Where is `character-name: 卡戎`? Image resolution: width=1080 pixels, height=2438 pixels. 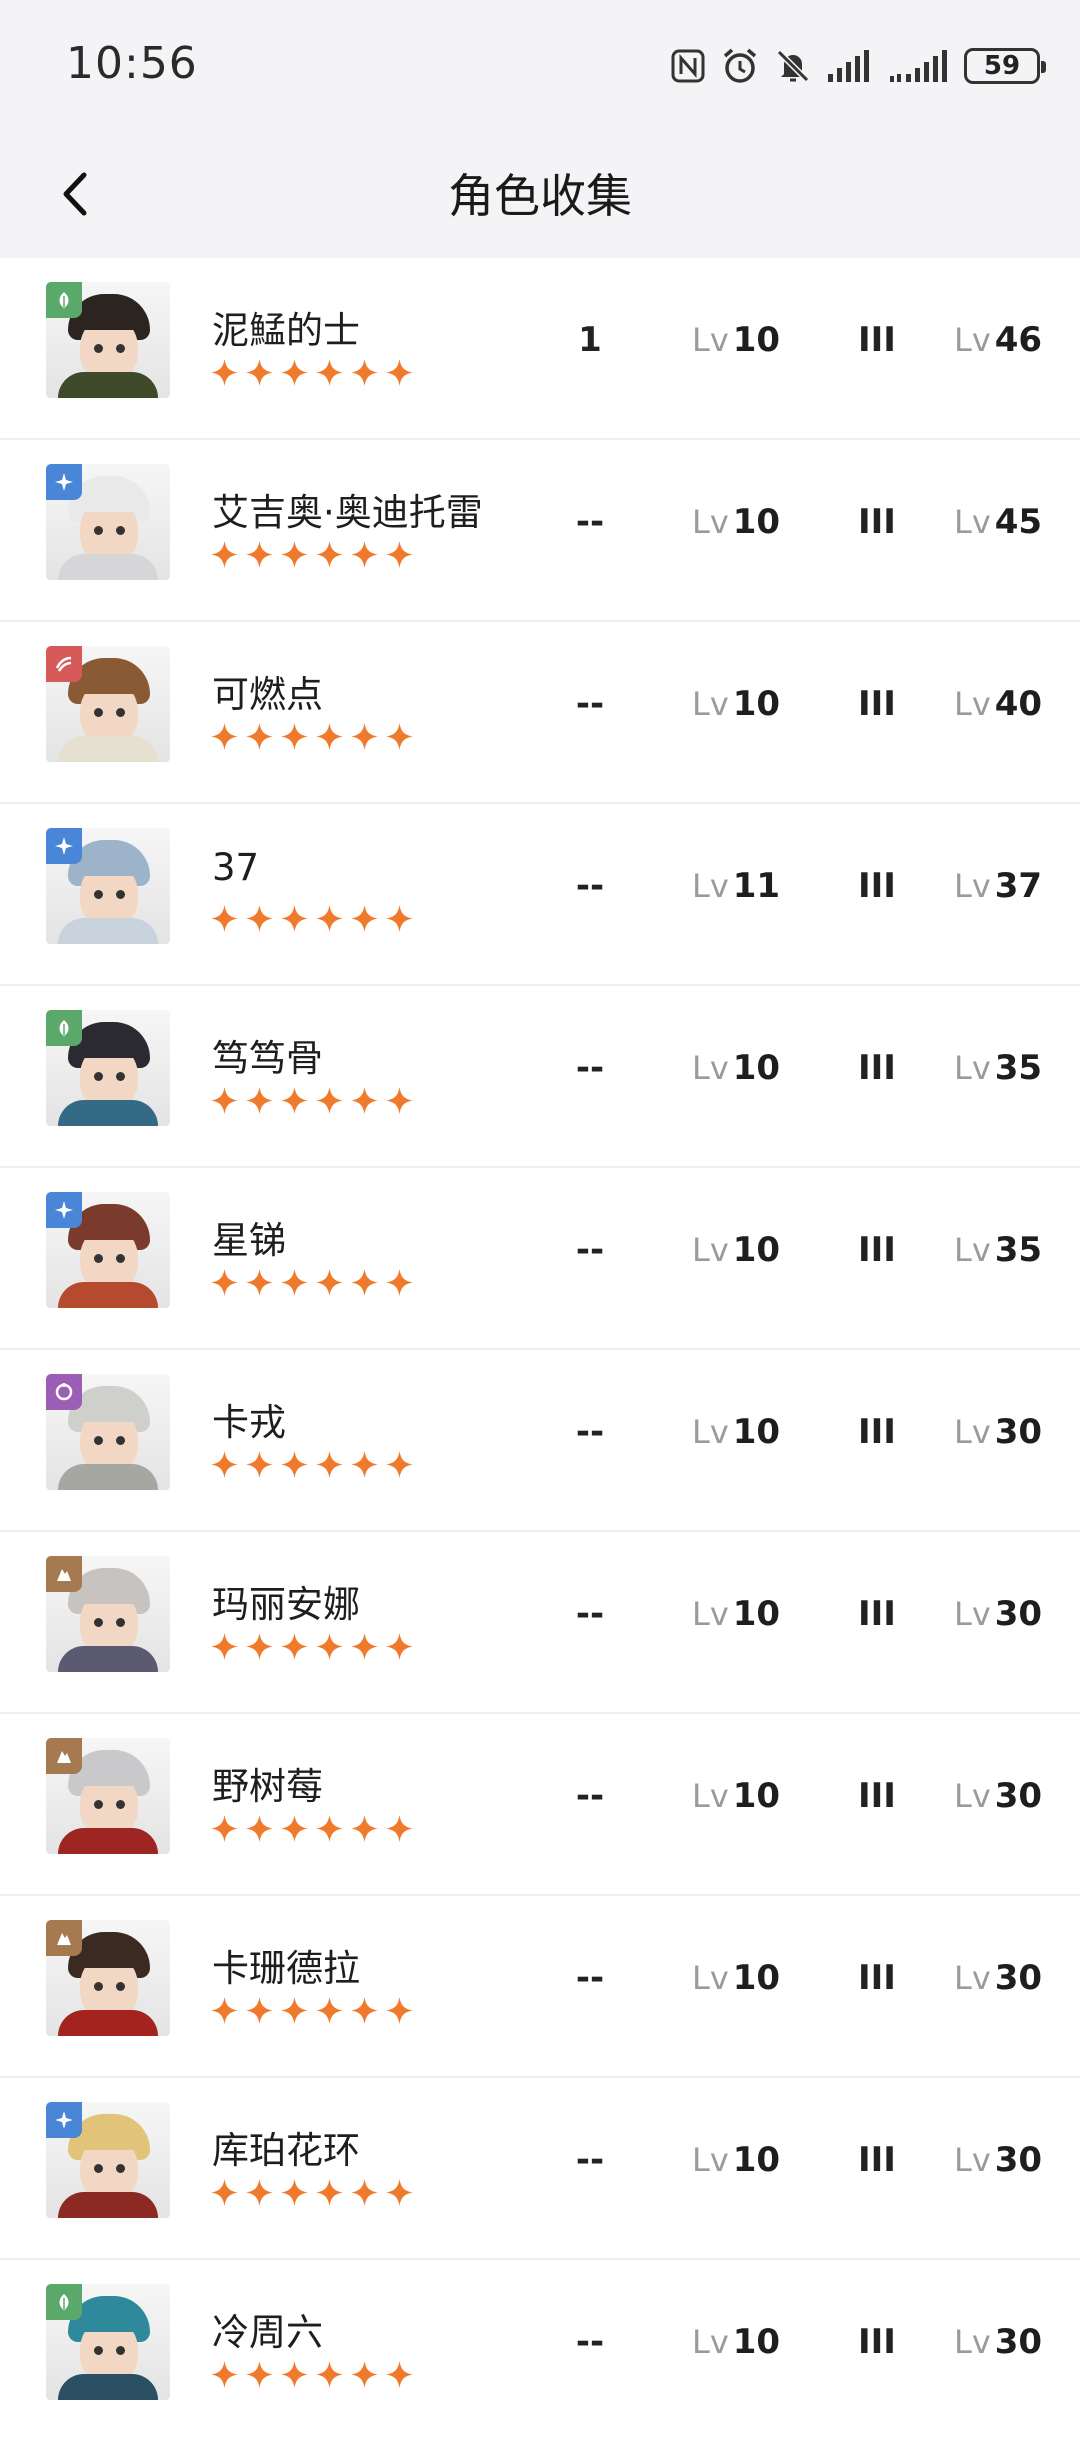 character-name: 卡戎 is located at coordinates (249, 1422).